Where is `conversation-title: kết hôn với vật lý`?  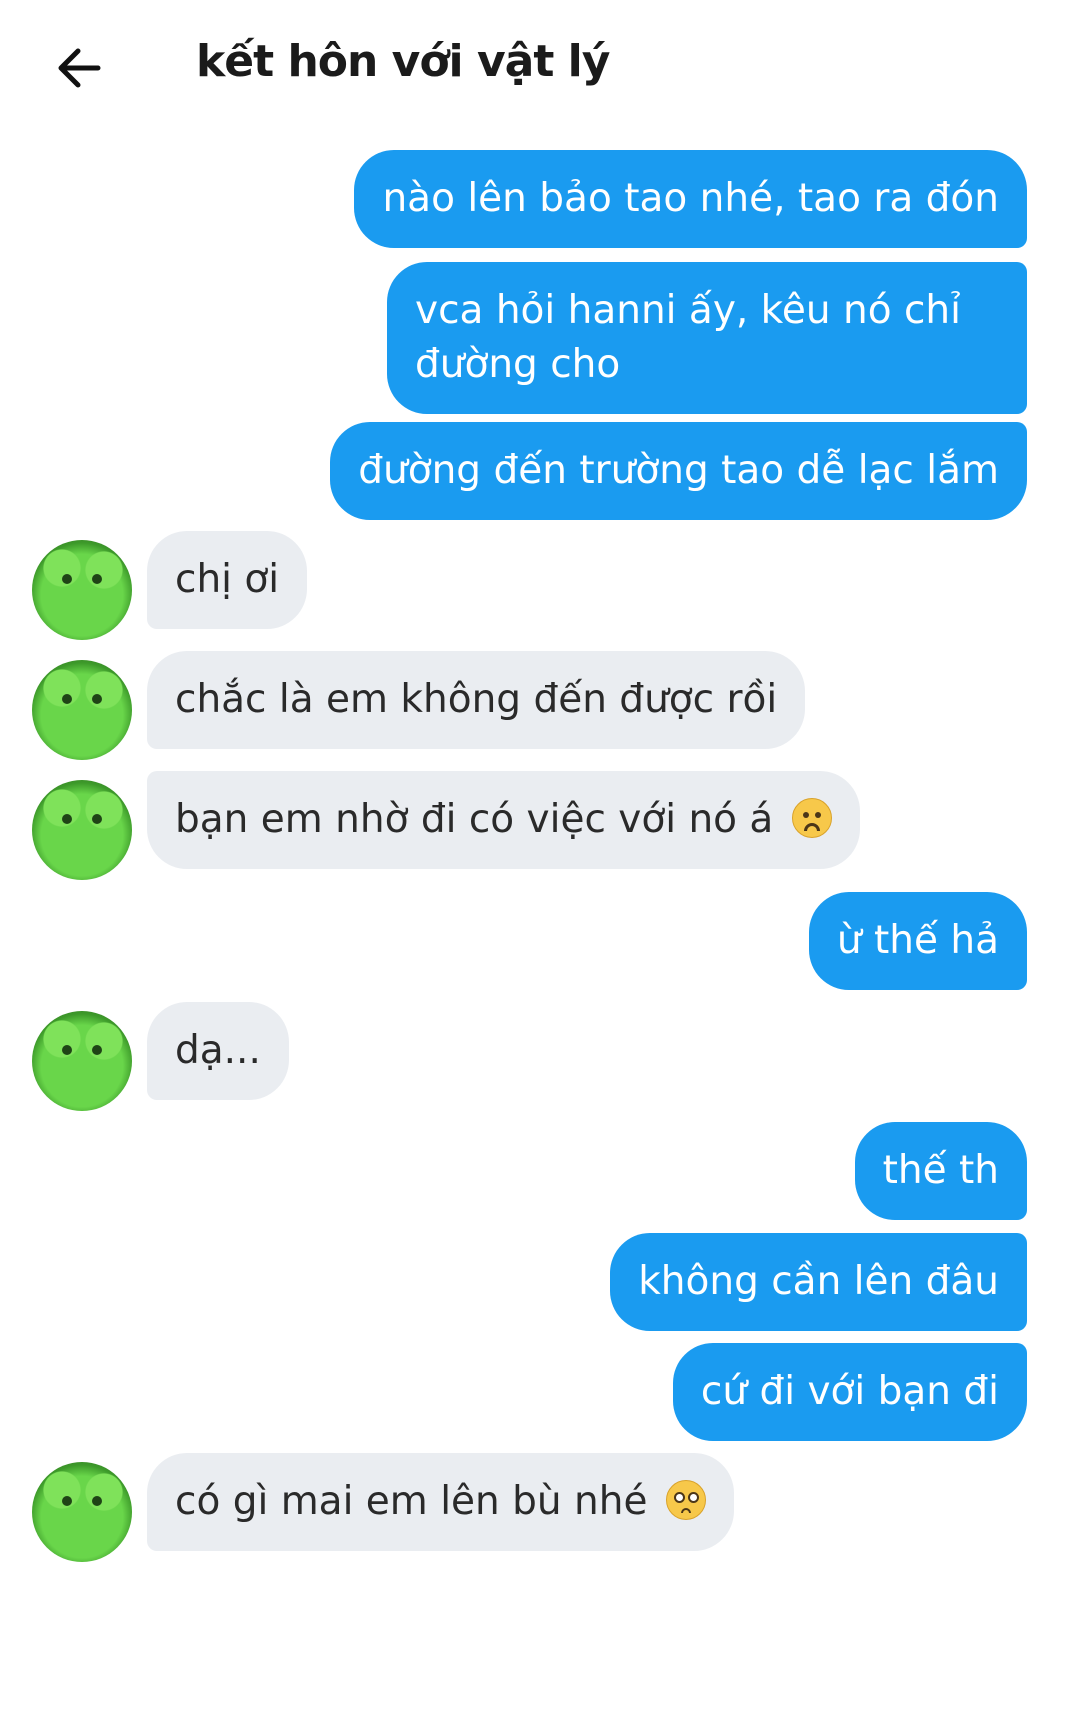 conversation-title: kết hôn với vật lý is located at coordinates (403, 61).